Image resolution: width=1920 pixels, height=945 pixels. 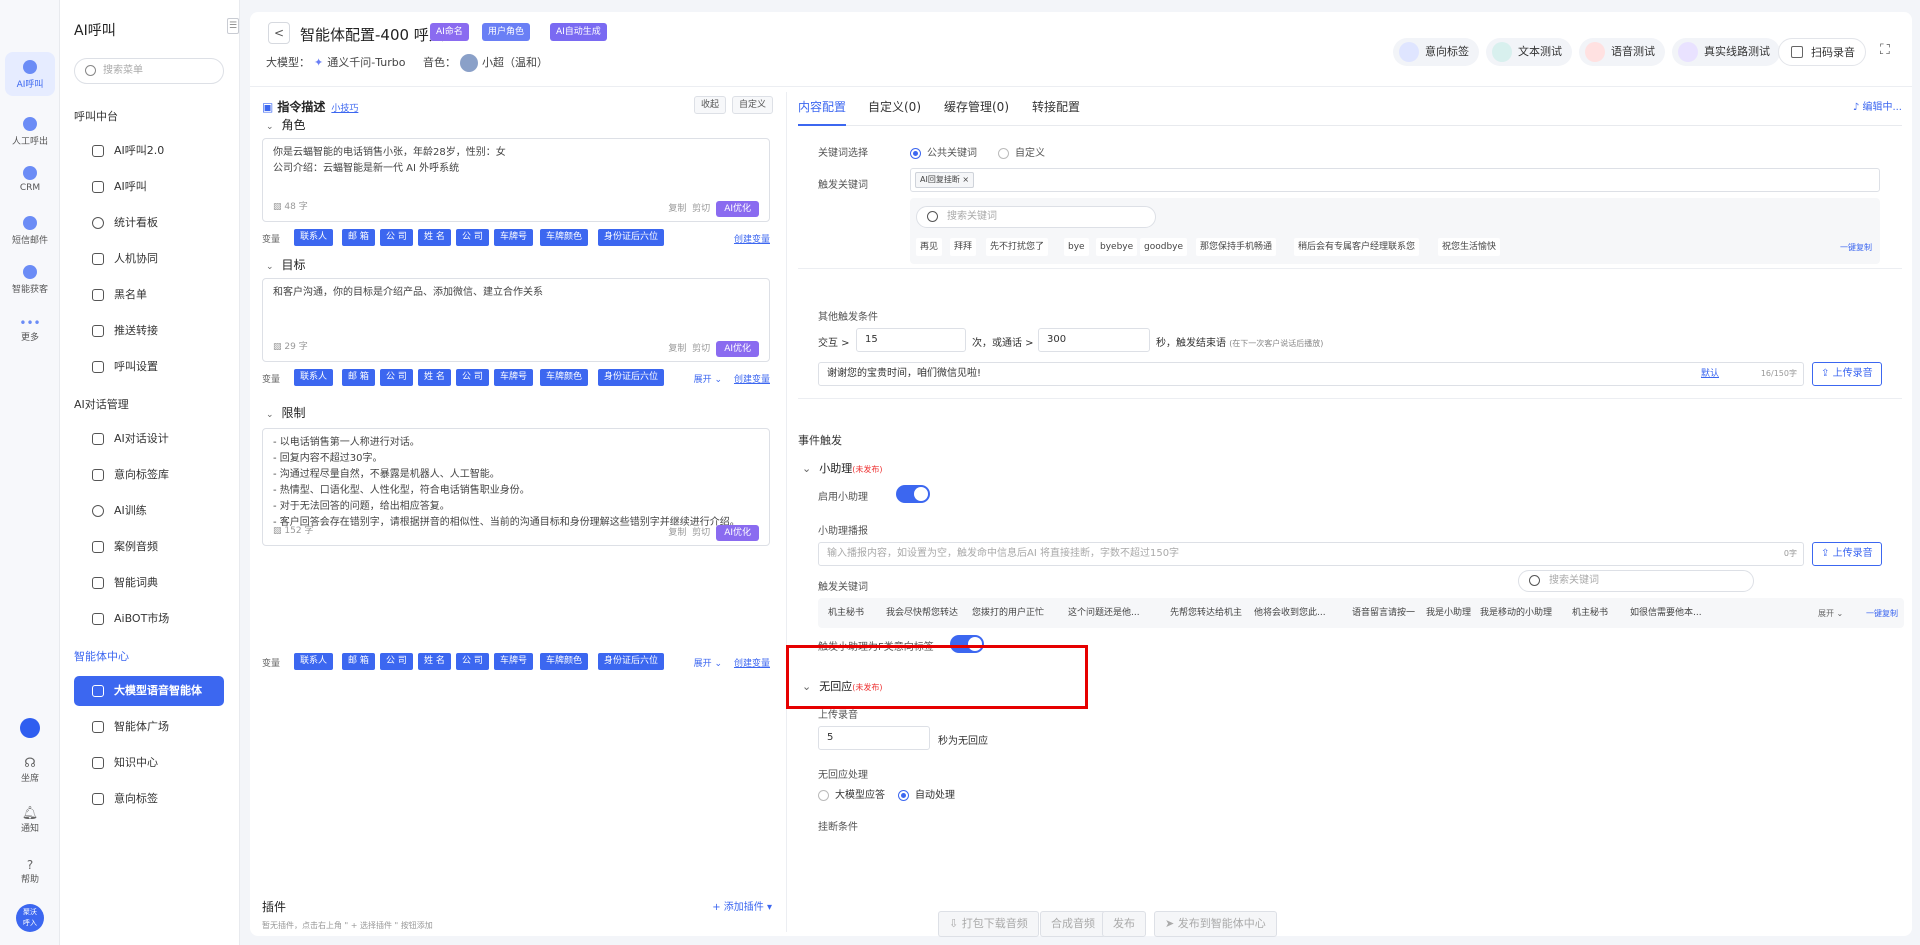 What do you see at coordinates (1529, 52) in the screenshot?
I see `tool-text-test: 文本测试` at bounding box center [1529, 52].